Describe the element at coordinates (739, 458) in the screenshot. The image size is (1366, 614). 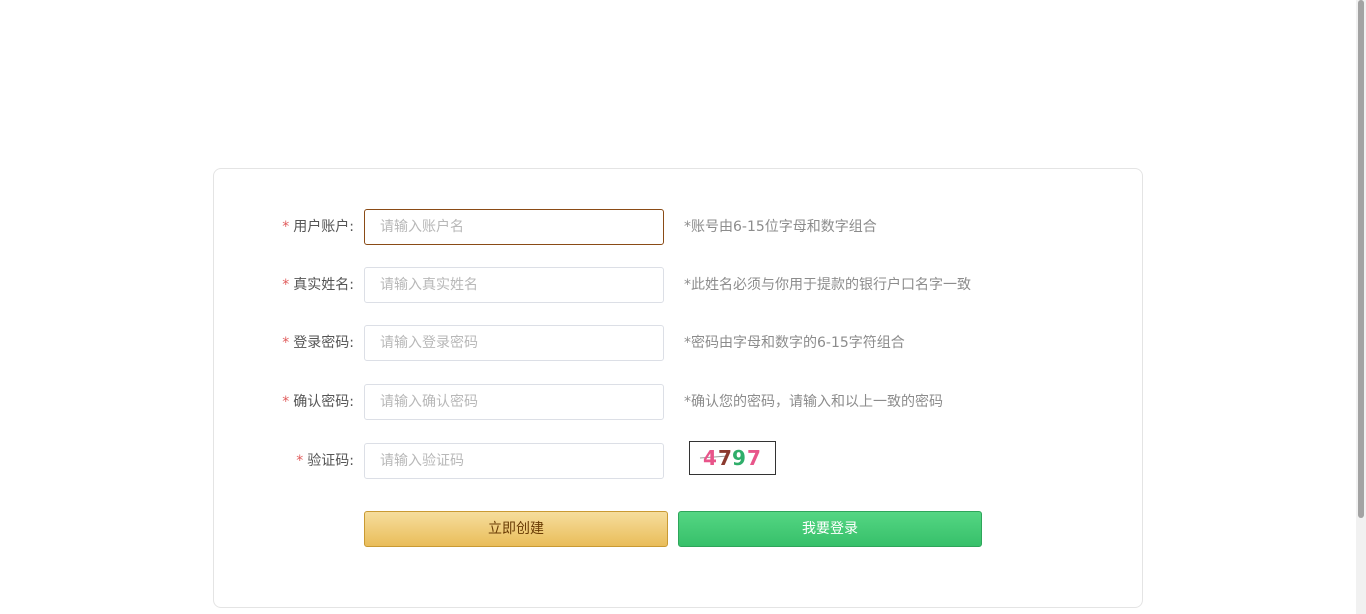
I see `captcha-digit-3: 9` at that location.